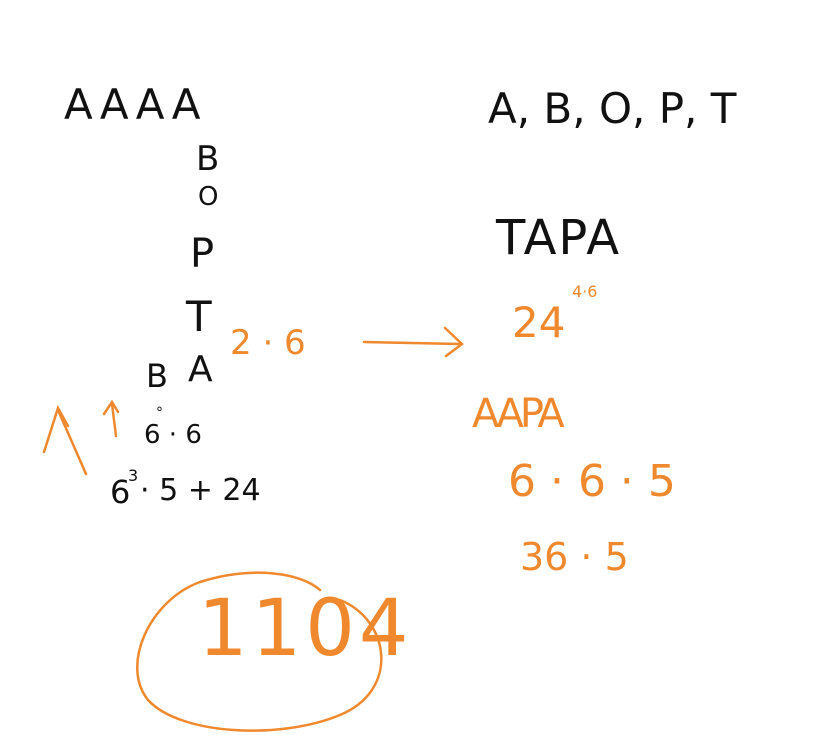 The height and width of the screenshot is (745, 822). Describe the element at coordinates (574, 557) in the screenshot. I see `result-36x5: 36 · 5` at that location.